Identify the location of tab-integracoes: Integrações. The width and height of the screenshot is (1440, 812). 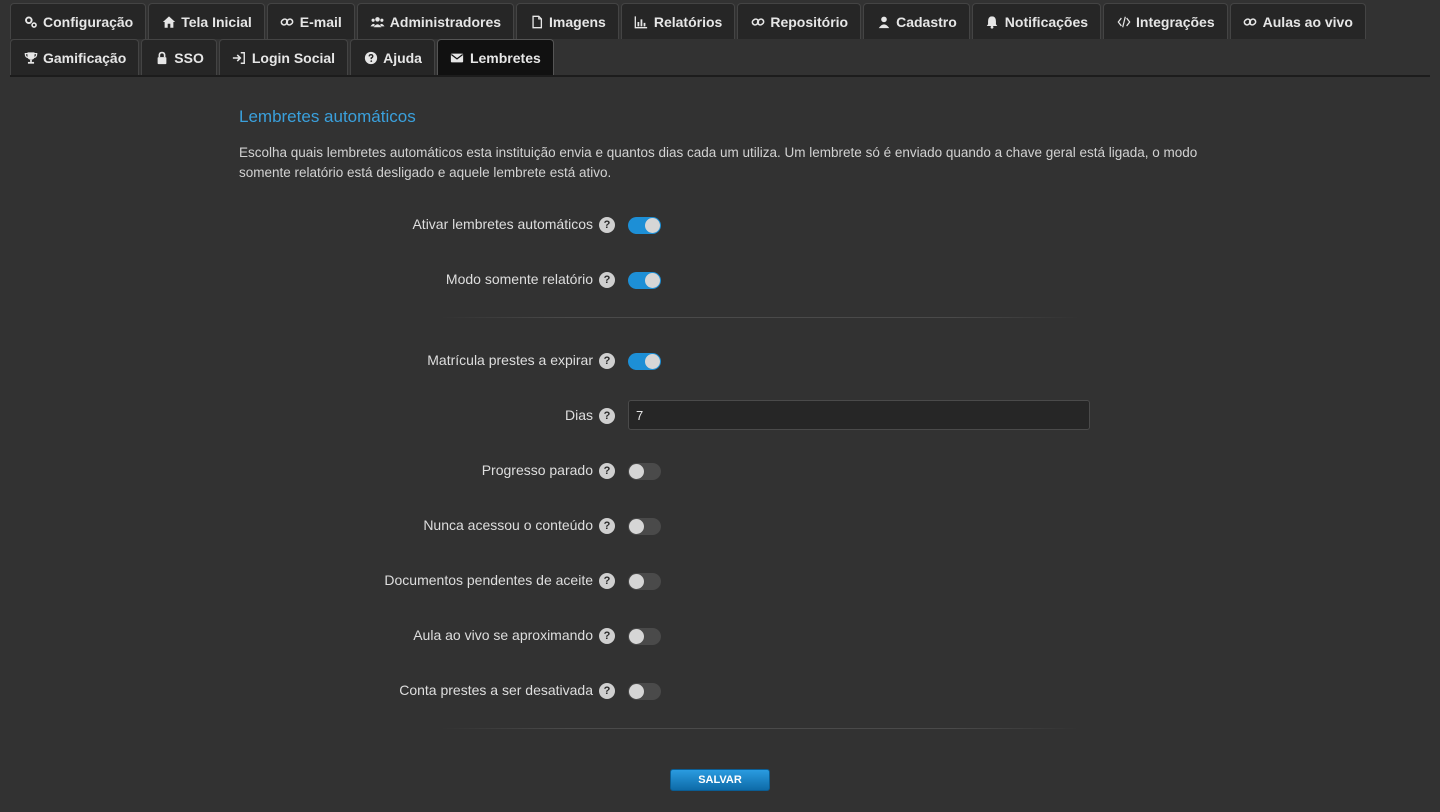
(1165, 21).